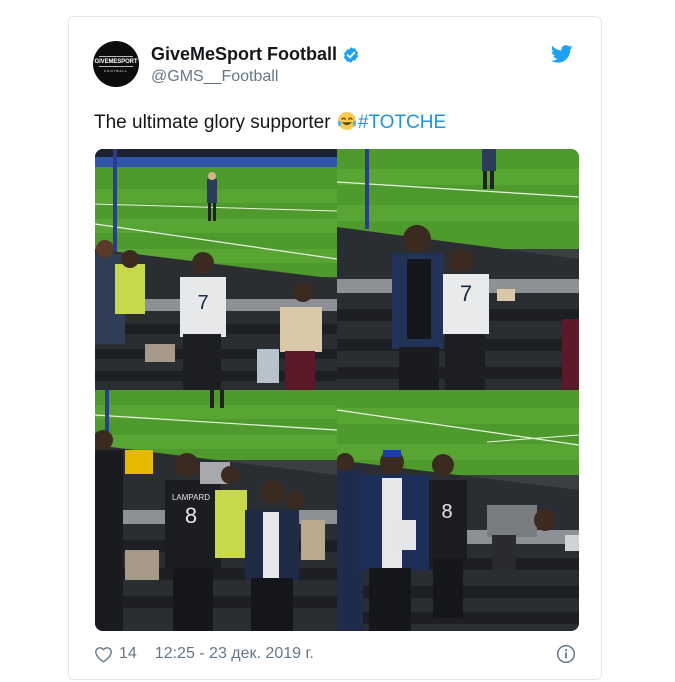  I want to click on photo-1: 7, so click(216, 269).